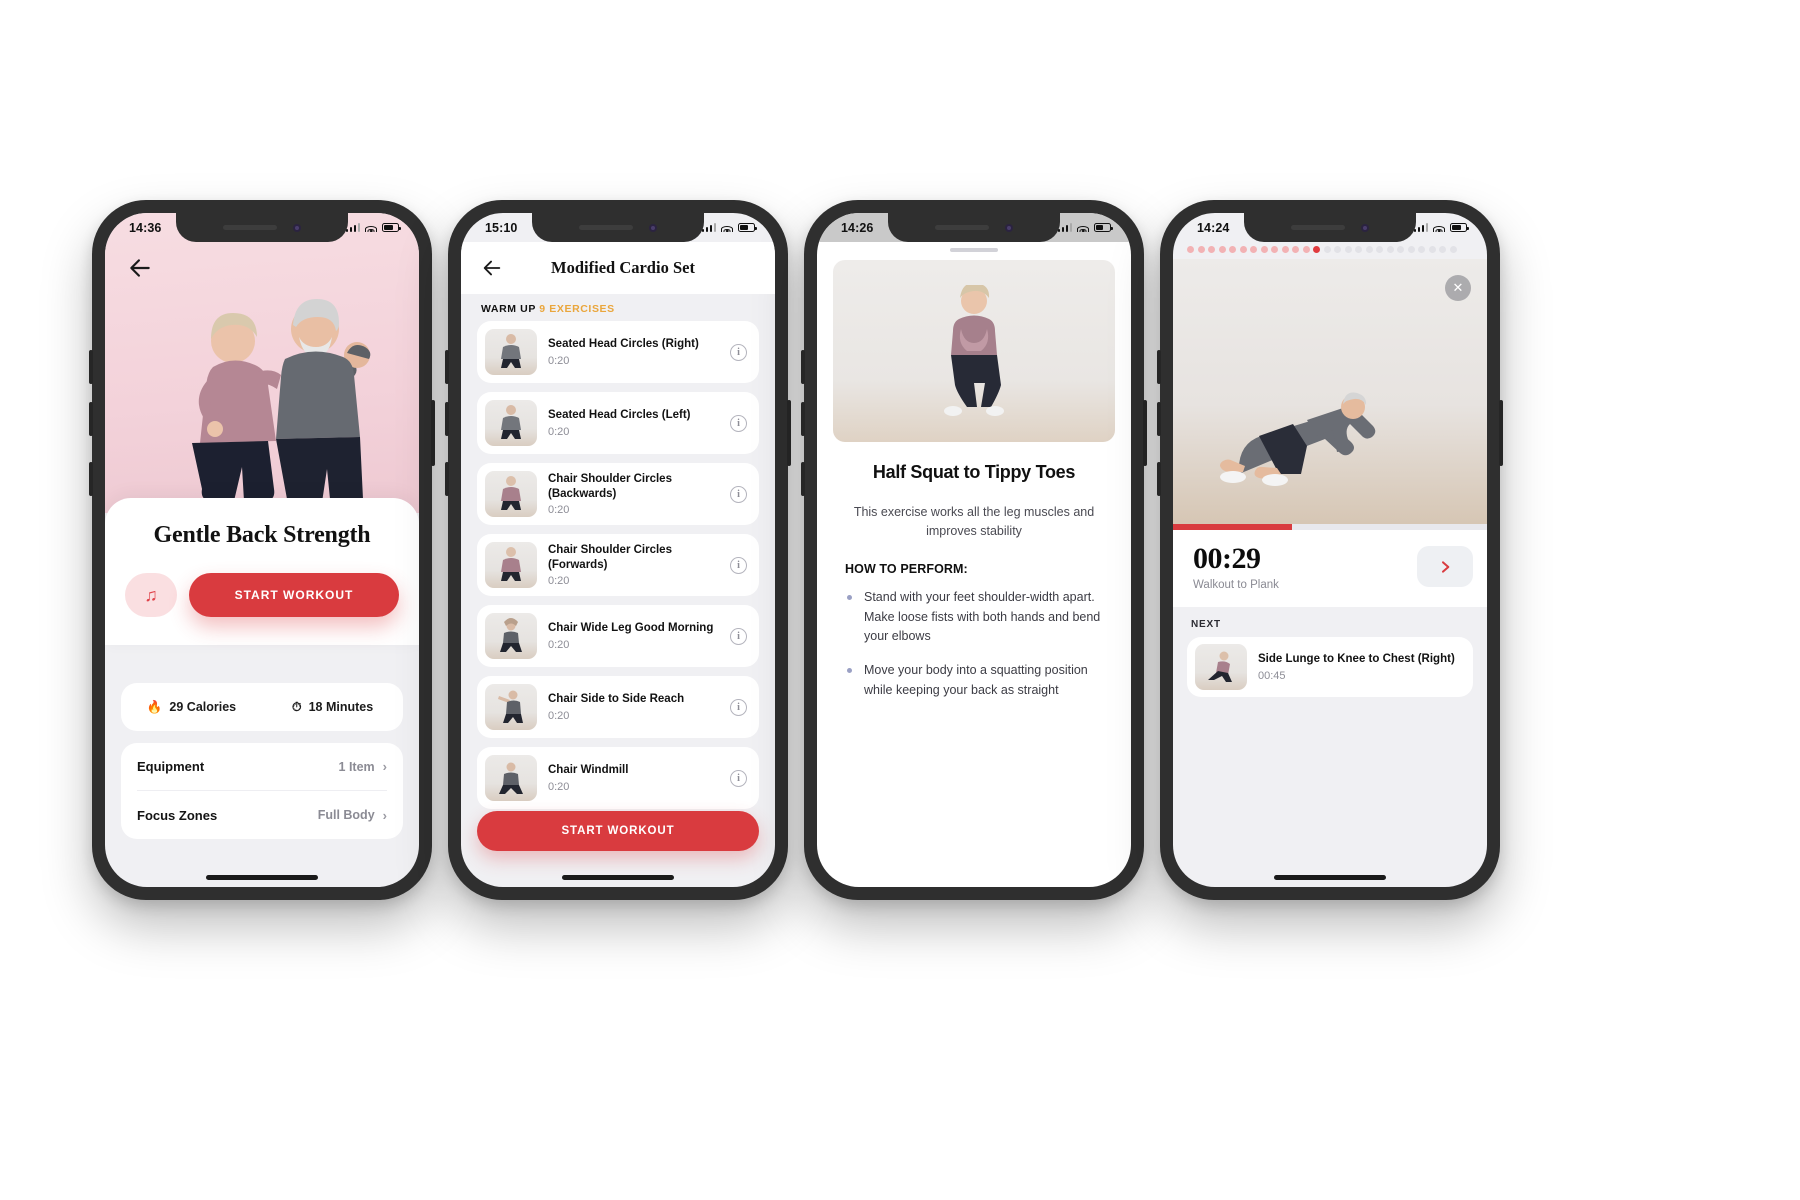 The height and width of the screenshot is (1200, 1800). I want to click on sheet-grabber, so click(974, 250).